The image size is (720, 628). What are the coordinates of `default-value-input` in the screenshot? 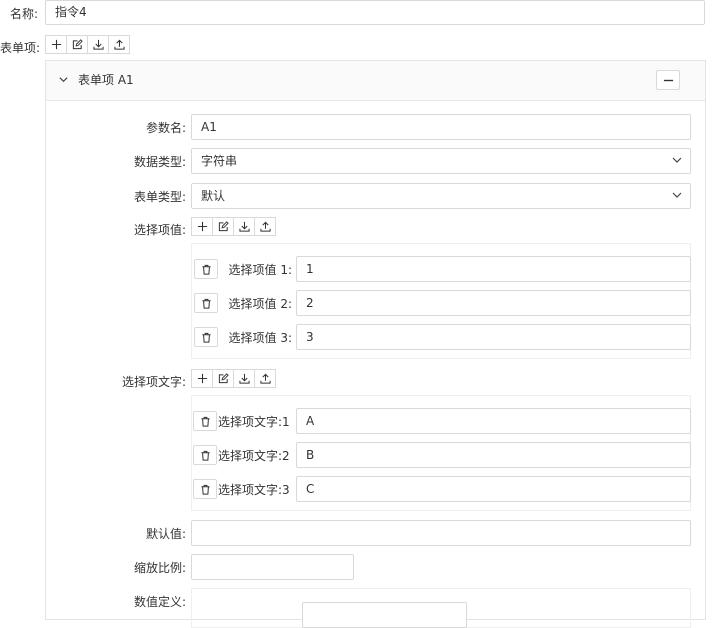 It's located at (441, 533).